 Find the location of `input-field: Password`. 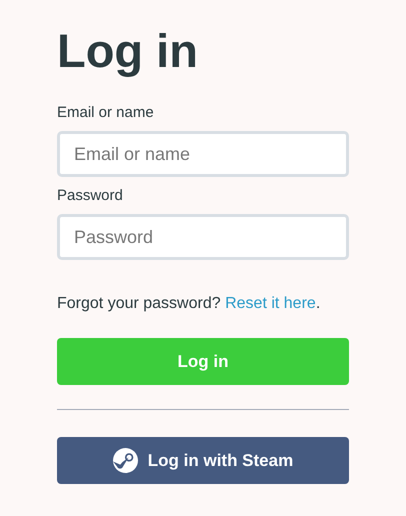

input-field: Password is located at coordinates (203, 237).